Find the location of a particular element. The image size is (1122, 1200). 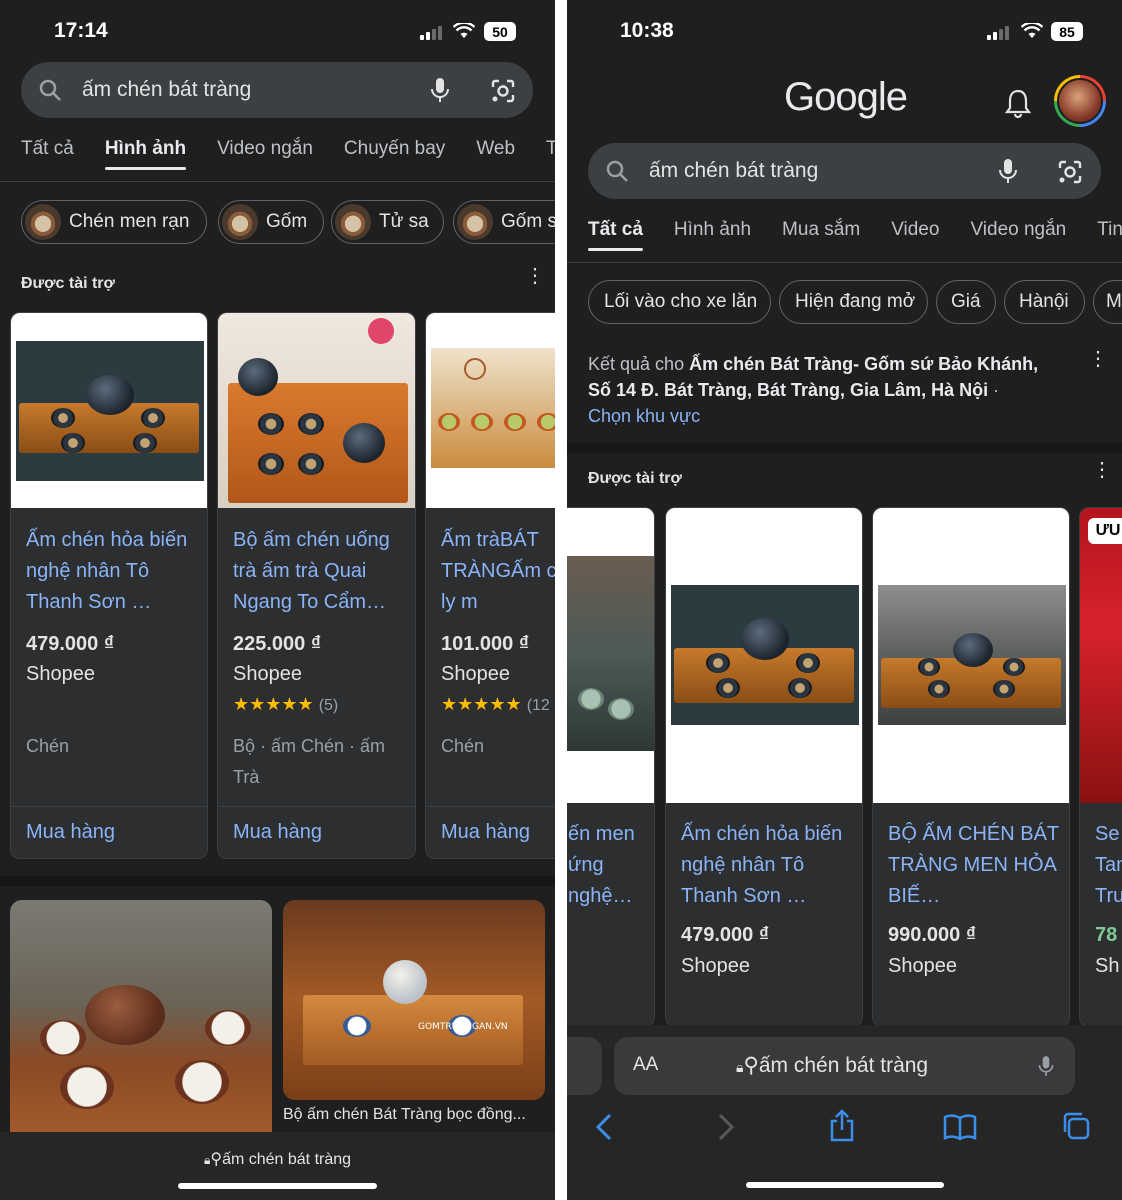

product-rating: ★★★★★ (12 is located at coordinates (495, 704).